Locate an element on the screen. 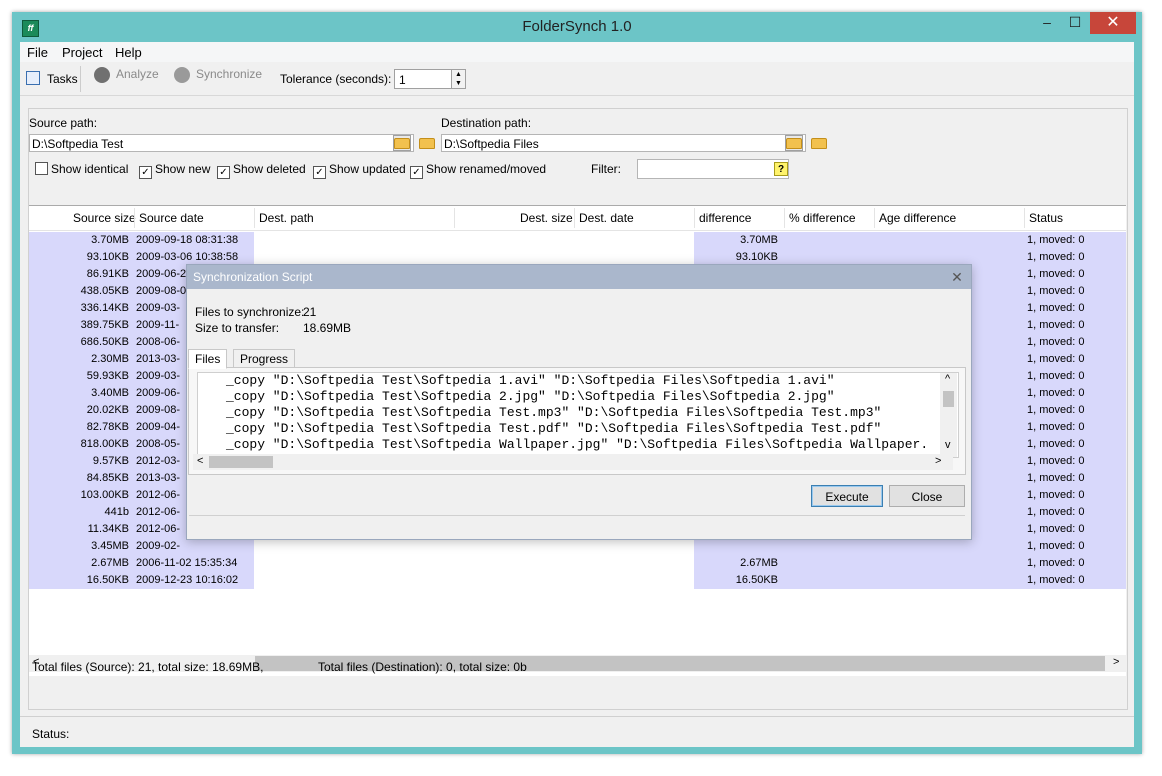  source-browse-button is located at coordinates (402, 143).